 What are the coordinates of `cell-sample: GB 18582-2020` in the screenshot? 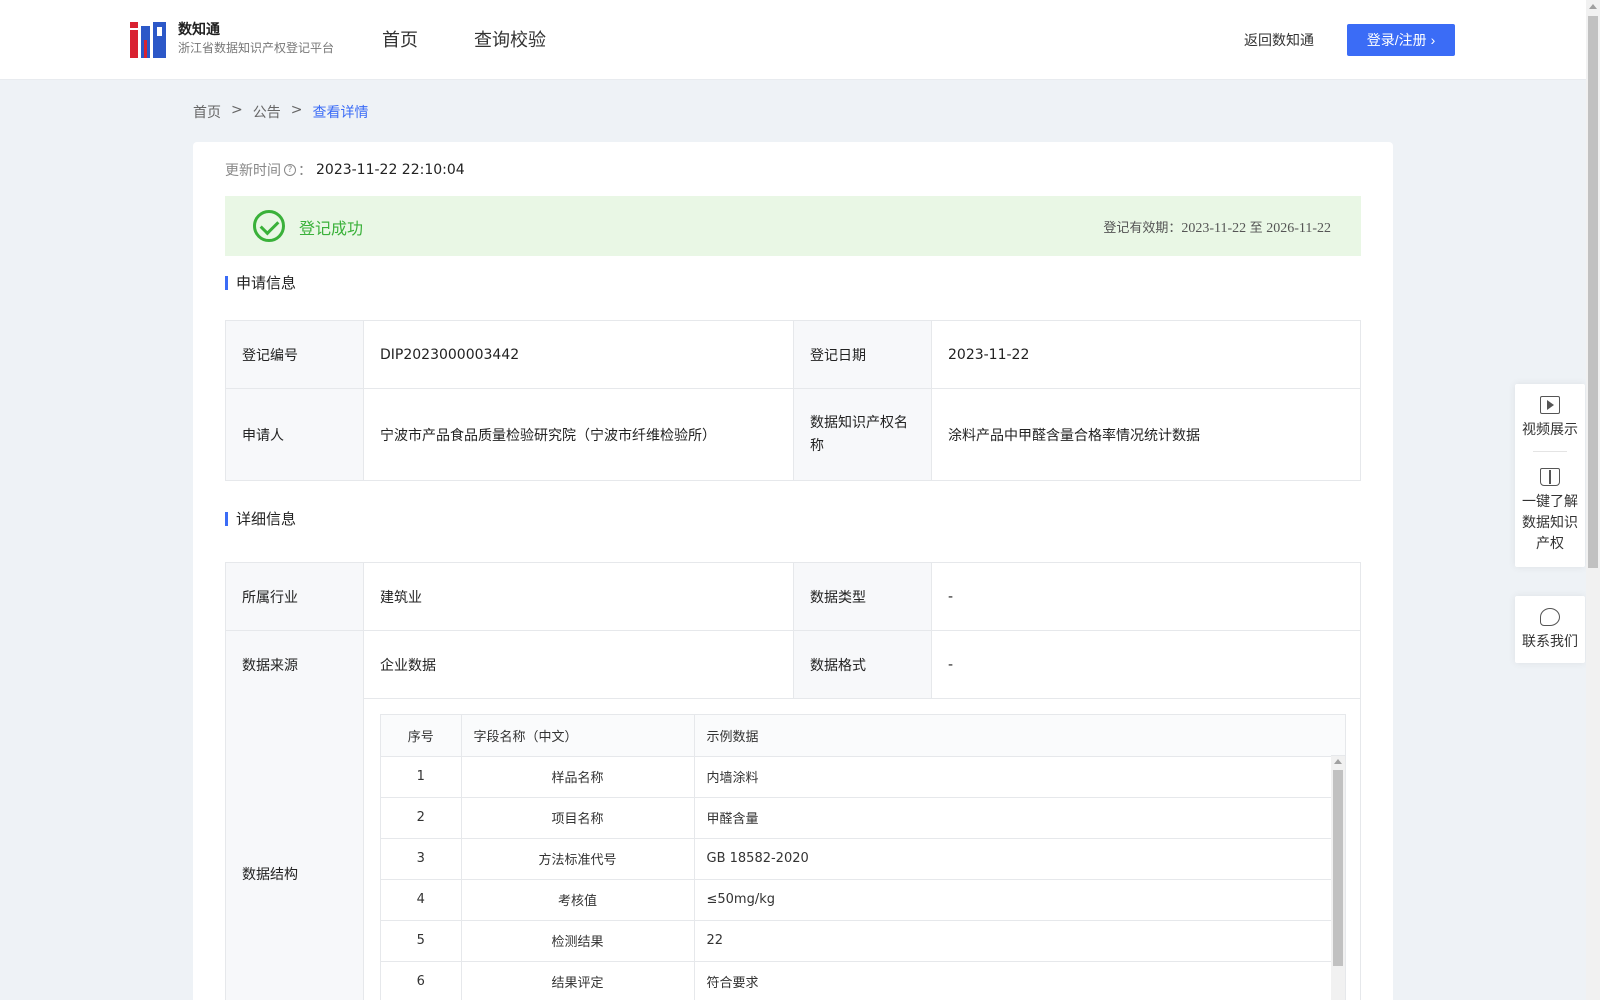 It's located at (1013, 859).